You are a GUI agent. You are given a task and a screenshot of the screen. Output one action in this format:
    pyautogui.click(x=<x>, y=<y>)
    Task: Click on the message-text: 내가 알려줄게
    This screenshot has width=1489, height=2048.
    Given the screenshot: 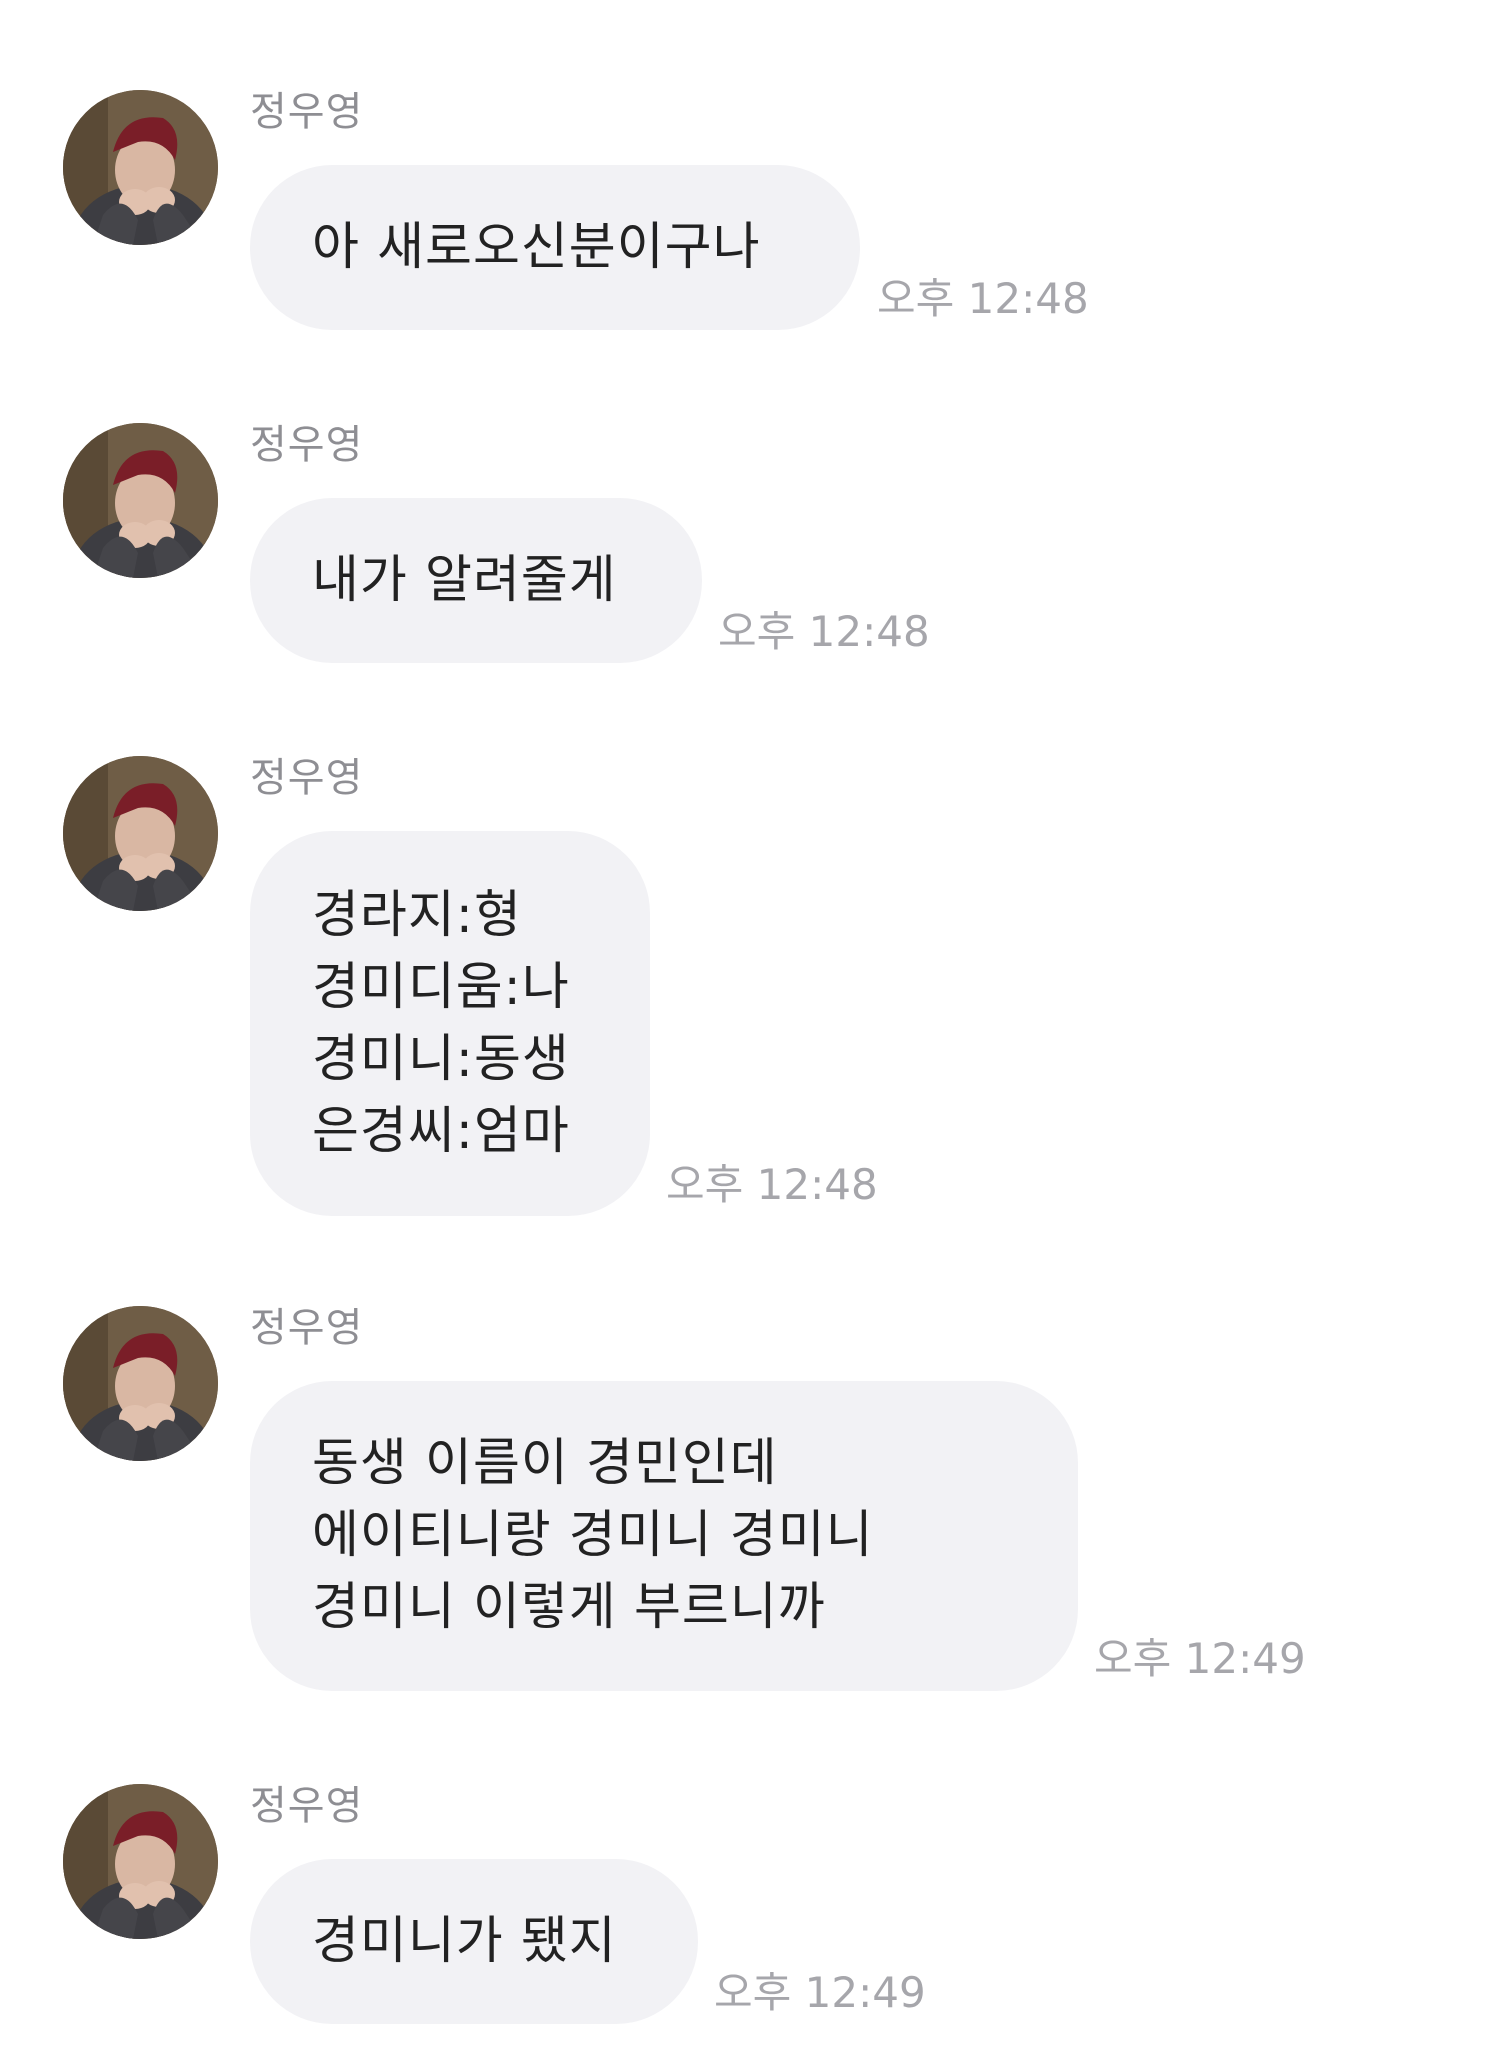 What is the action you would take?
    pyautogui.click(x=464, y=580)
    